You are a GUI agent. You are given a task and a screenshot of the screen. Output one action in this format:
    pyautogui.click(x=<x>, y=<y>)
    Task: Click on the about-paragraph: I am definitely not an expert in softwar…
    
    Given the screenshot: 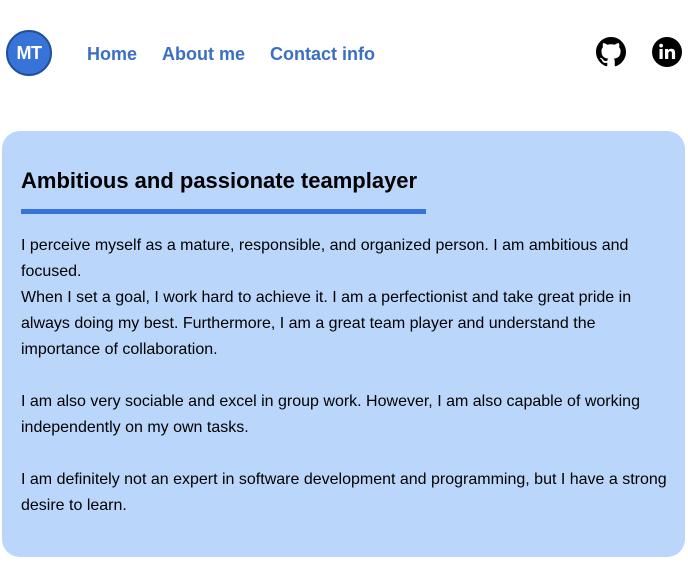 What is the action you would take?
    pyautogui.click(x=344, y=492)
    